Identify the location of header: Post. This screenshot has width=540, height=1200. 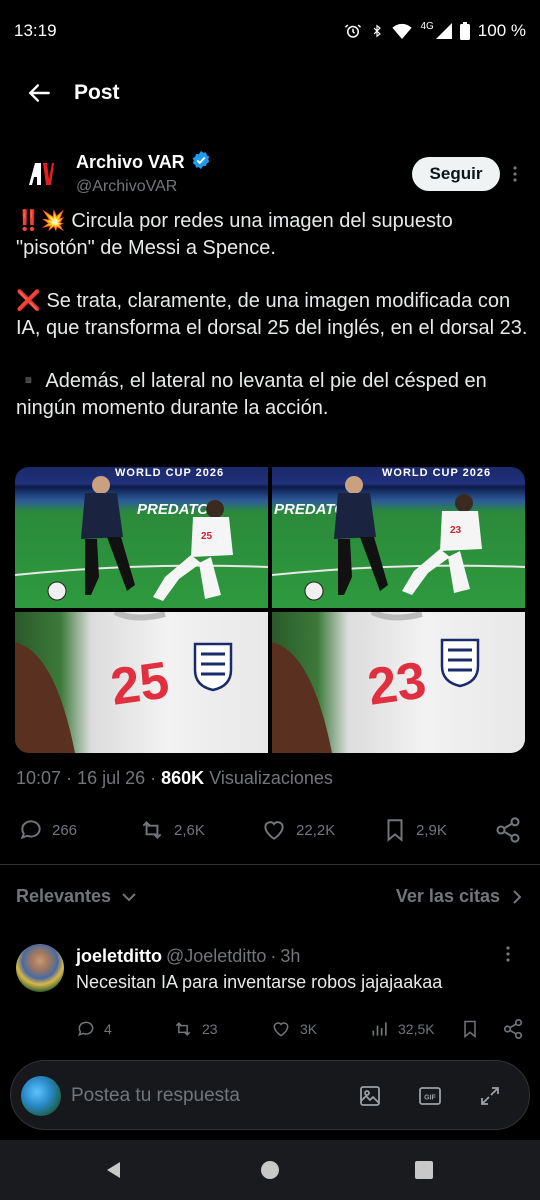
(270, 93).